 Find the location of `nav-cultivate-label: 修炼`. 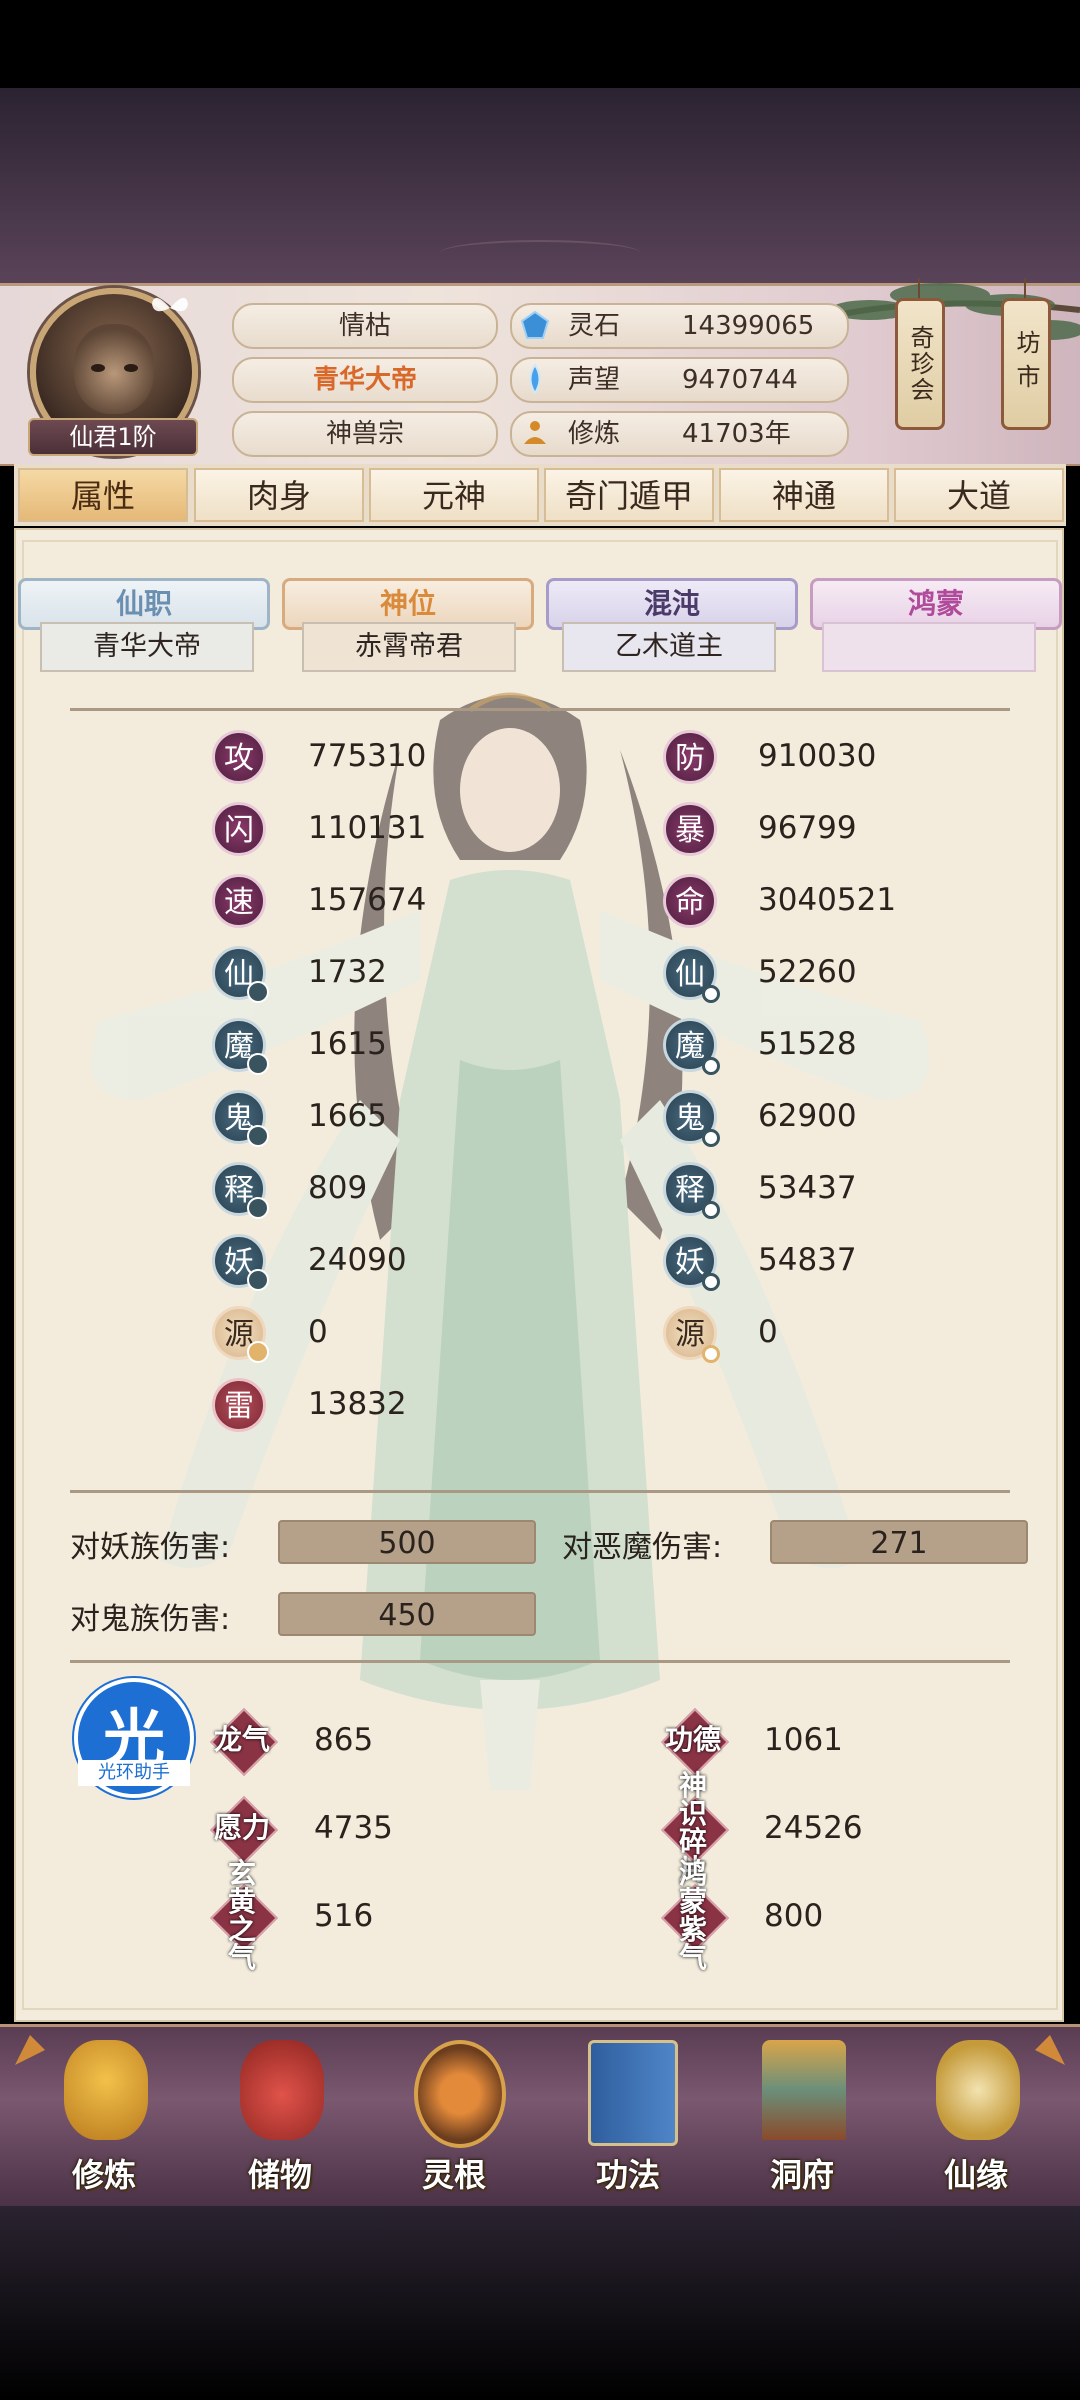

nav-cultivate-label: 修炼 is located at coordinates (103, 2175).